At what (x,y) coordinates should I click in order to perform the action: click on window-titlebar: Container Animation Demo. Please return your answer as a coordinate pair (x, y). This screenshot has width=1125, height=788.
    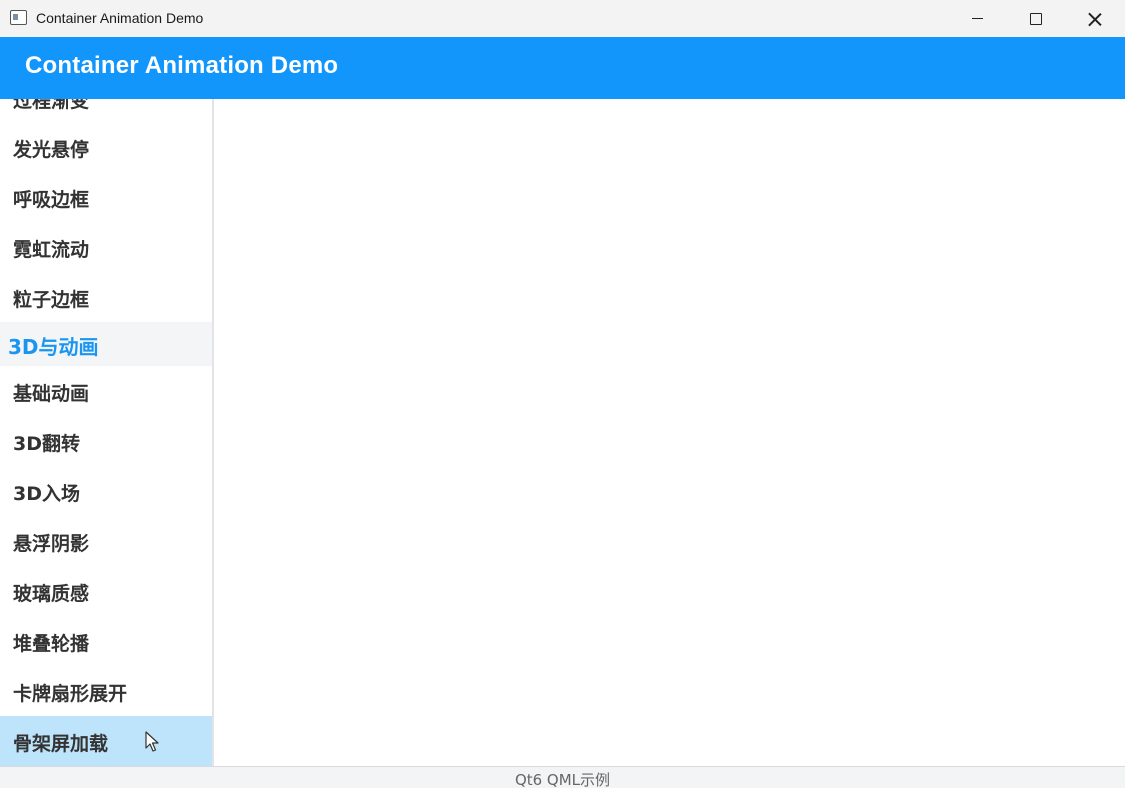
    Looking at the image, I should click on (562, 18).